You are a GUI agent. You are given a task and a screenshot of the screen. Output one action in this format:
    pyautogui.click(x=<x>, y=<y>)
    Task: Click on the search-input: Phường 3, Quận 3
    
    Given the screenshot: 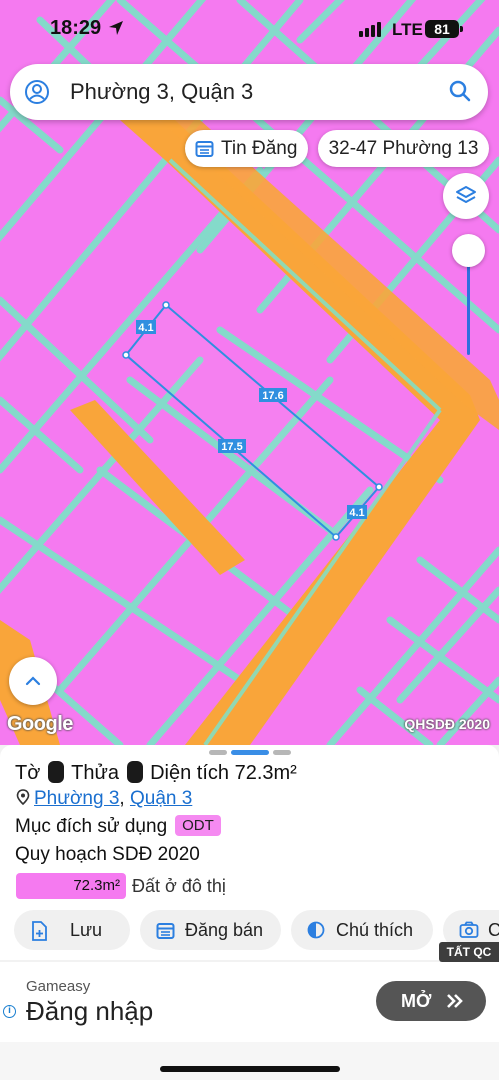 What is the action you would take?
    pyautogui.click(x=161, y=92)
    